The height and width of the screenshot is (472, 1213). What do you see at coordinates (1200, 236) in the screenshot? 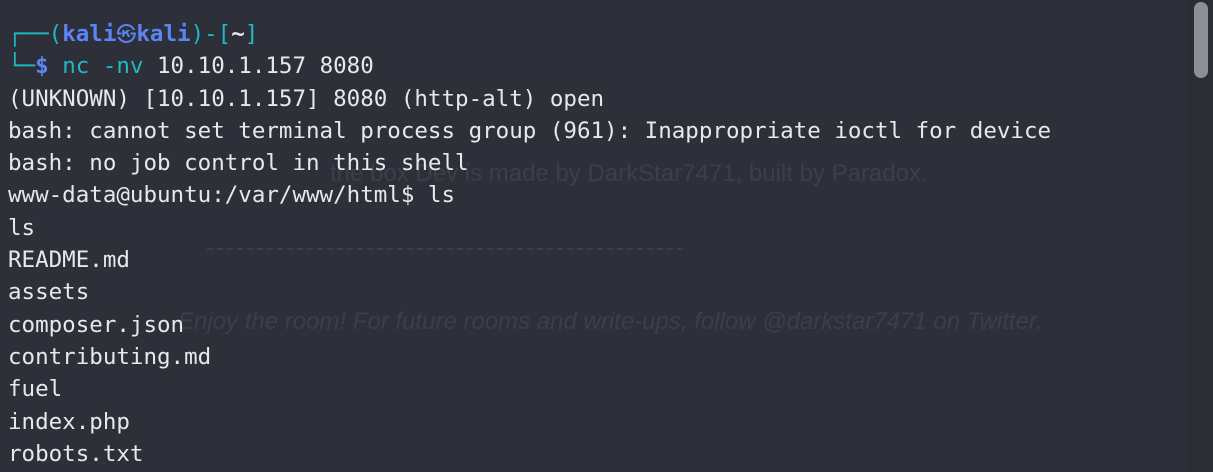
I see `scrollbar-track` at bounding box center [1200, 236].